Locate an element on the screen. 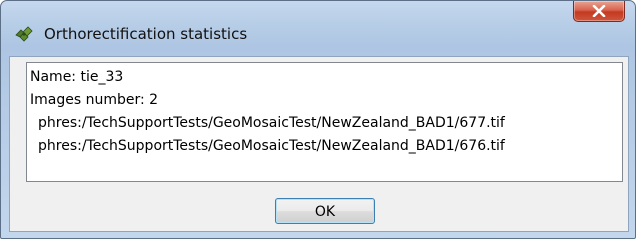 The width and height of the screenshot is (638, 241). images-number-line: Images number: 2 is located at coordinates (94, 100).